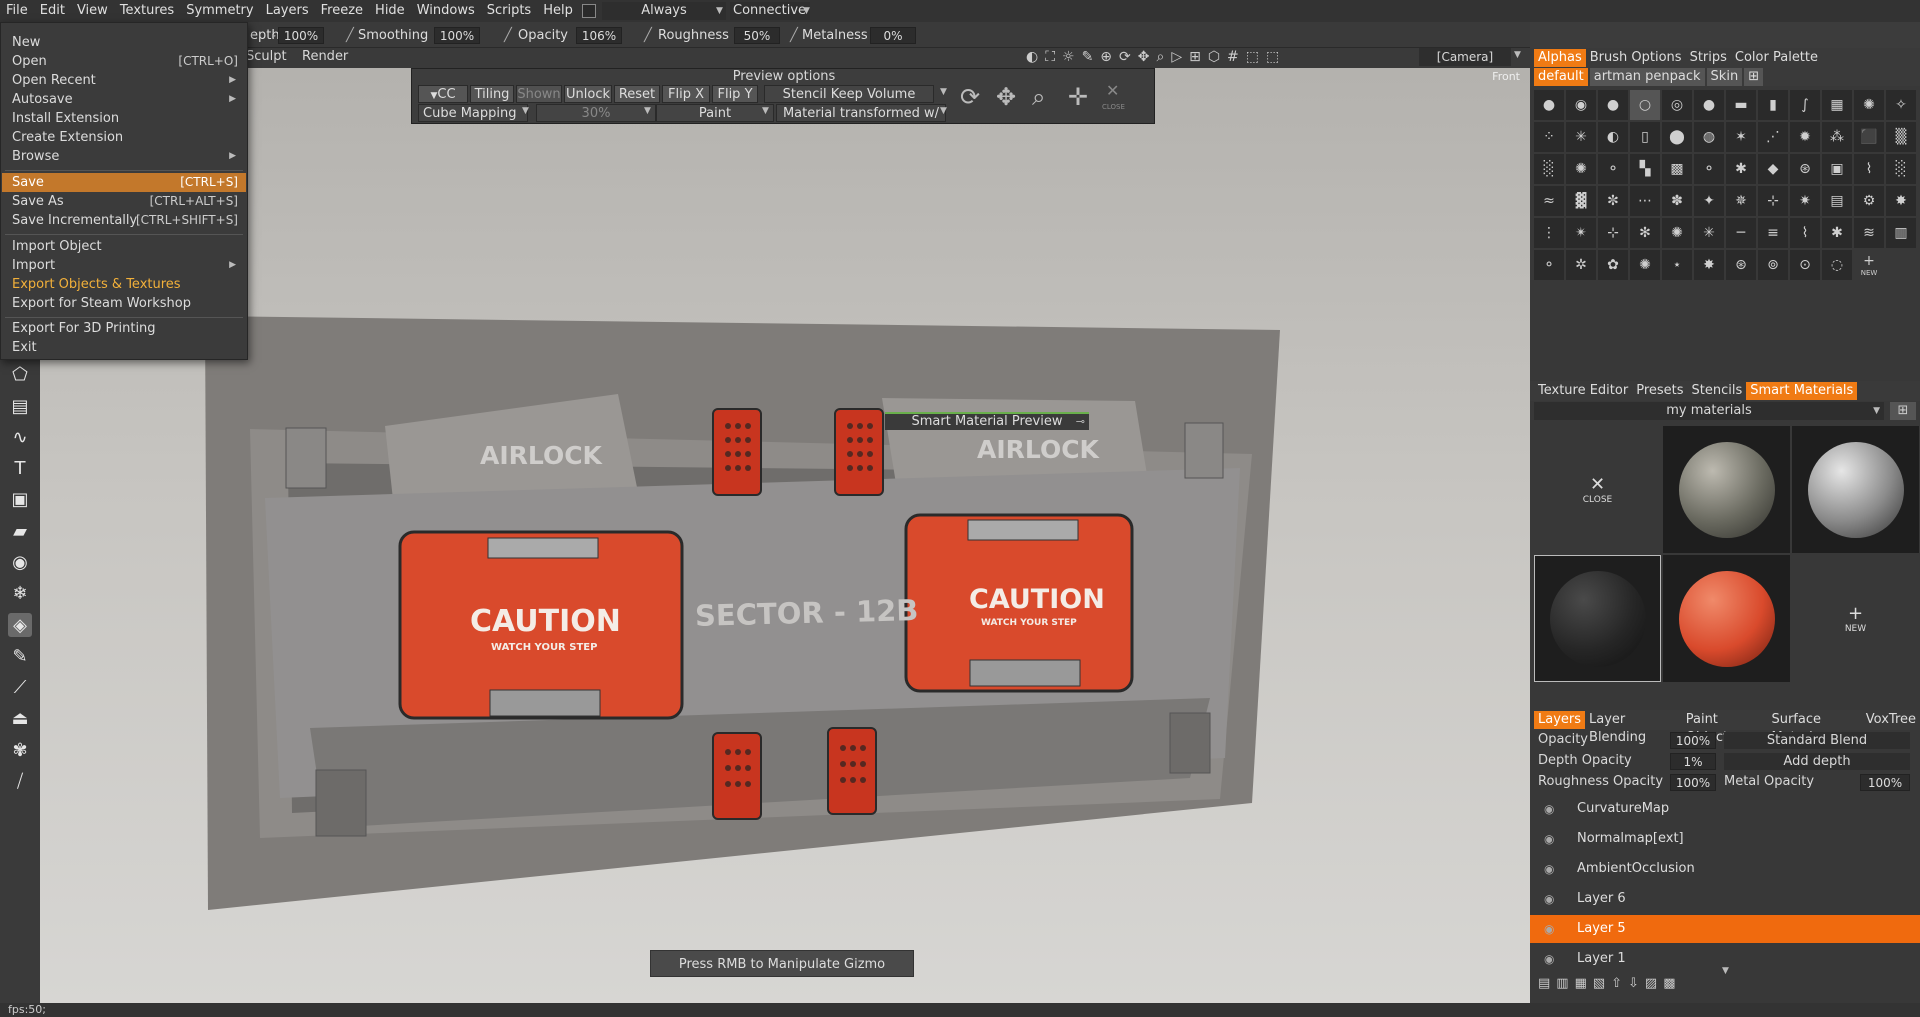  I want to click on layer-row: ◉ Normalmap[ext], so click(1725, 839).